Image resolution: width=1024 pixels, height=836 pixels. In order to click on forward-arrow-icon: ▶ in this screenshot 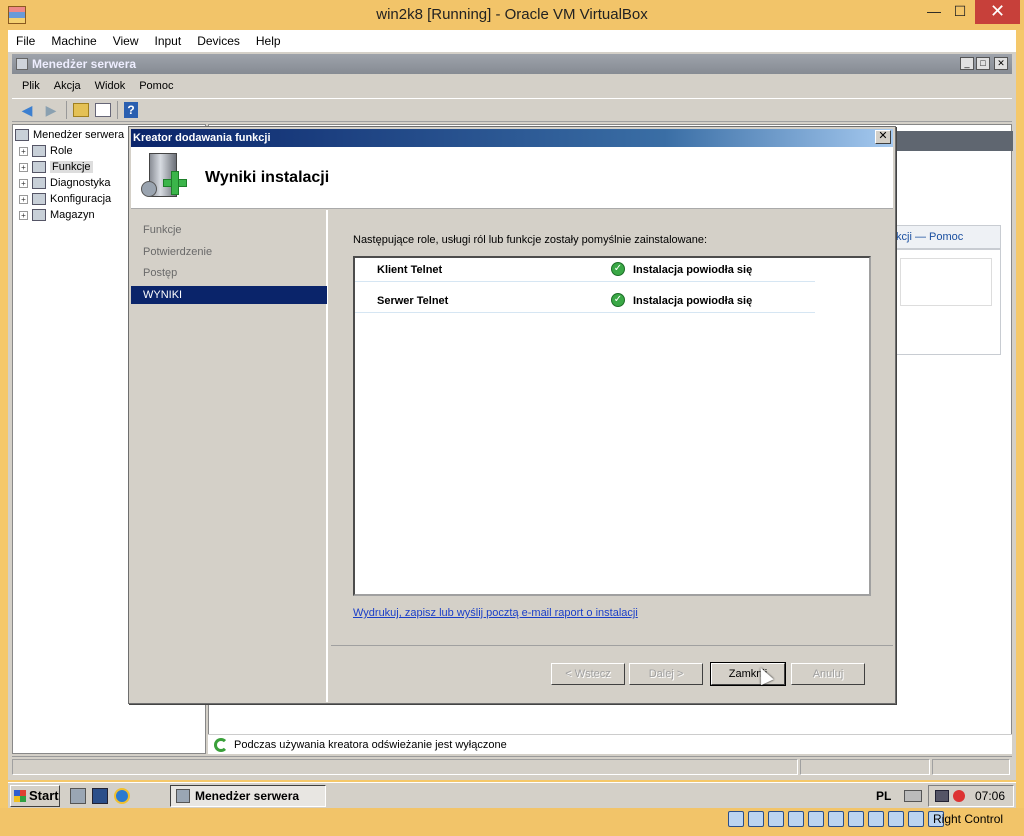, I will do `click(51, 110)`.